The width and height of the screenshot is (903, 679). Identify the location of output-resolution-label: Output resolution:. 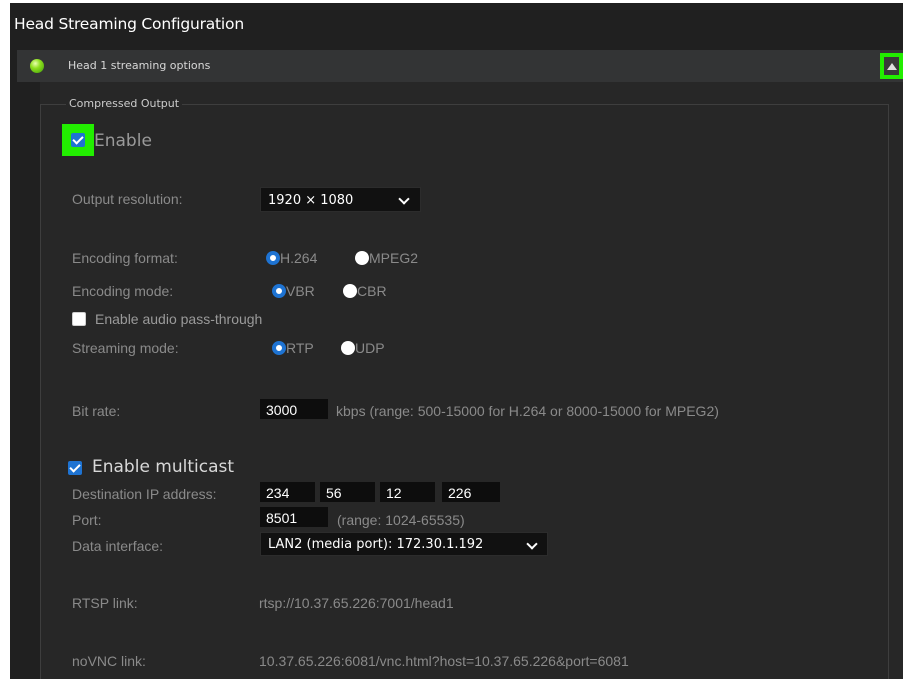
(127, 199).